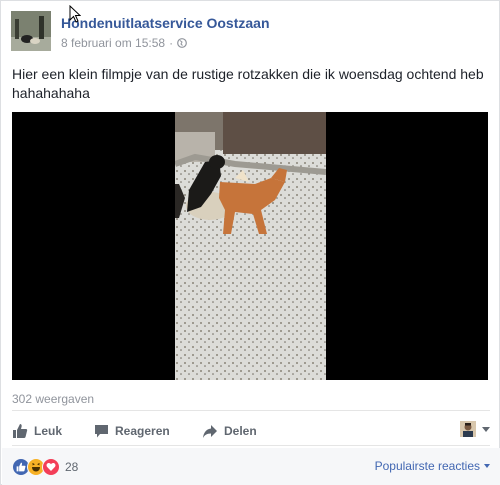  What do you see at coordinates (182, 43) in the screenshot?
I see `globe-icon` at bounding box center [182, 43].